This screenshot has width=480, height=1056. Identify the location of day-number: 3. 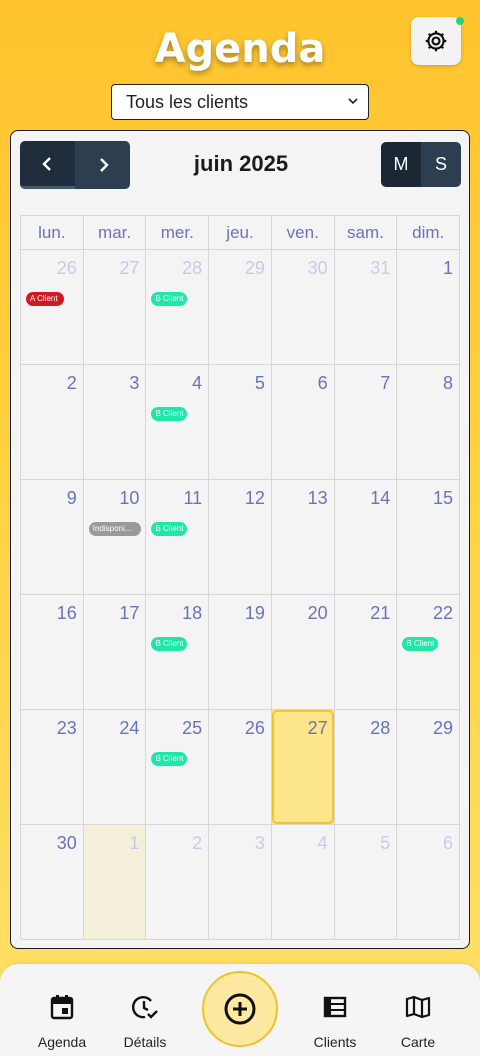
(259, 843).